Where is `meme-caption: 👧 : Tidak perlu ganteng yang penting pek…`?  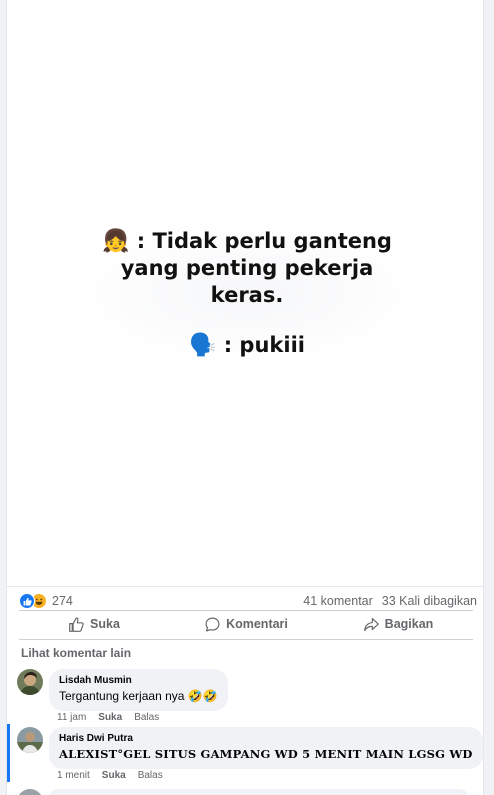
meme-caption: 👧 : Tidak perlu ganteng yang penting pek… is located at coordinates (247, 268).